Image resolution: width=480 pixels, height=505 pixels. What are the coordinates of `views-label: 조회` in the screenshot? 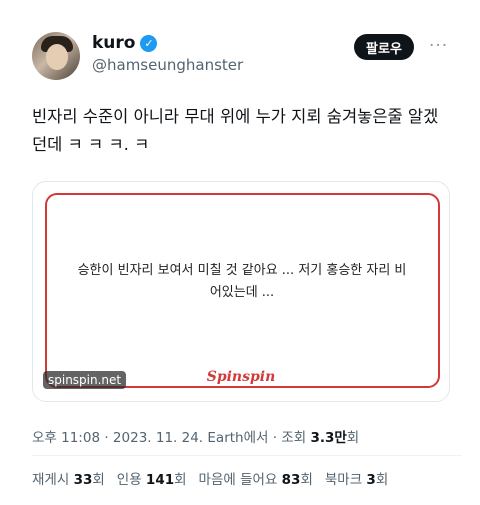 It's located at (294, 438).